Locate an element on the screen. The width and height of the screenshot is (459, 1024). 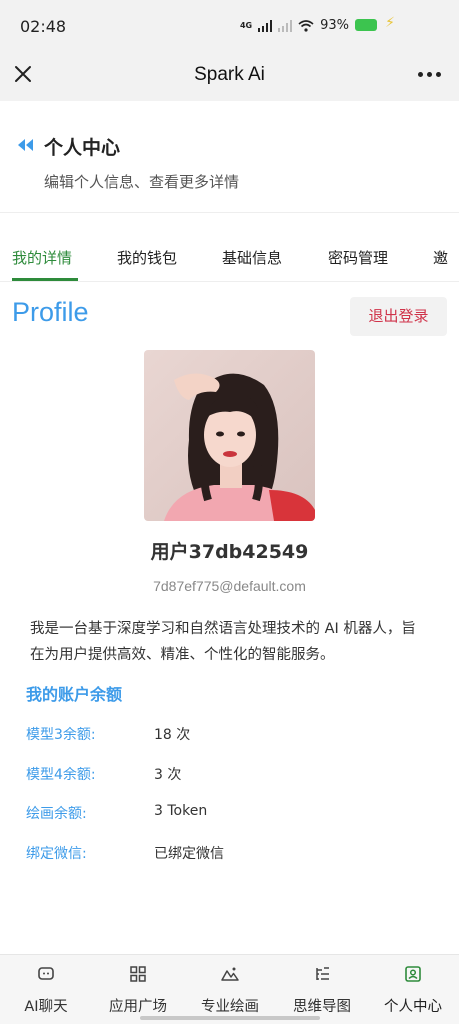
logout-button: 退出登录 is located at coordinates (398, 316).